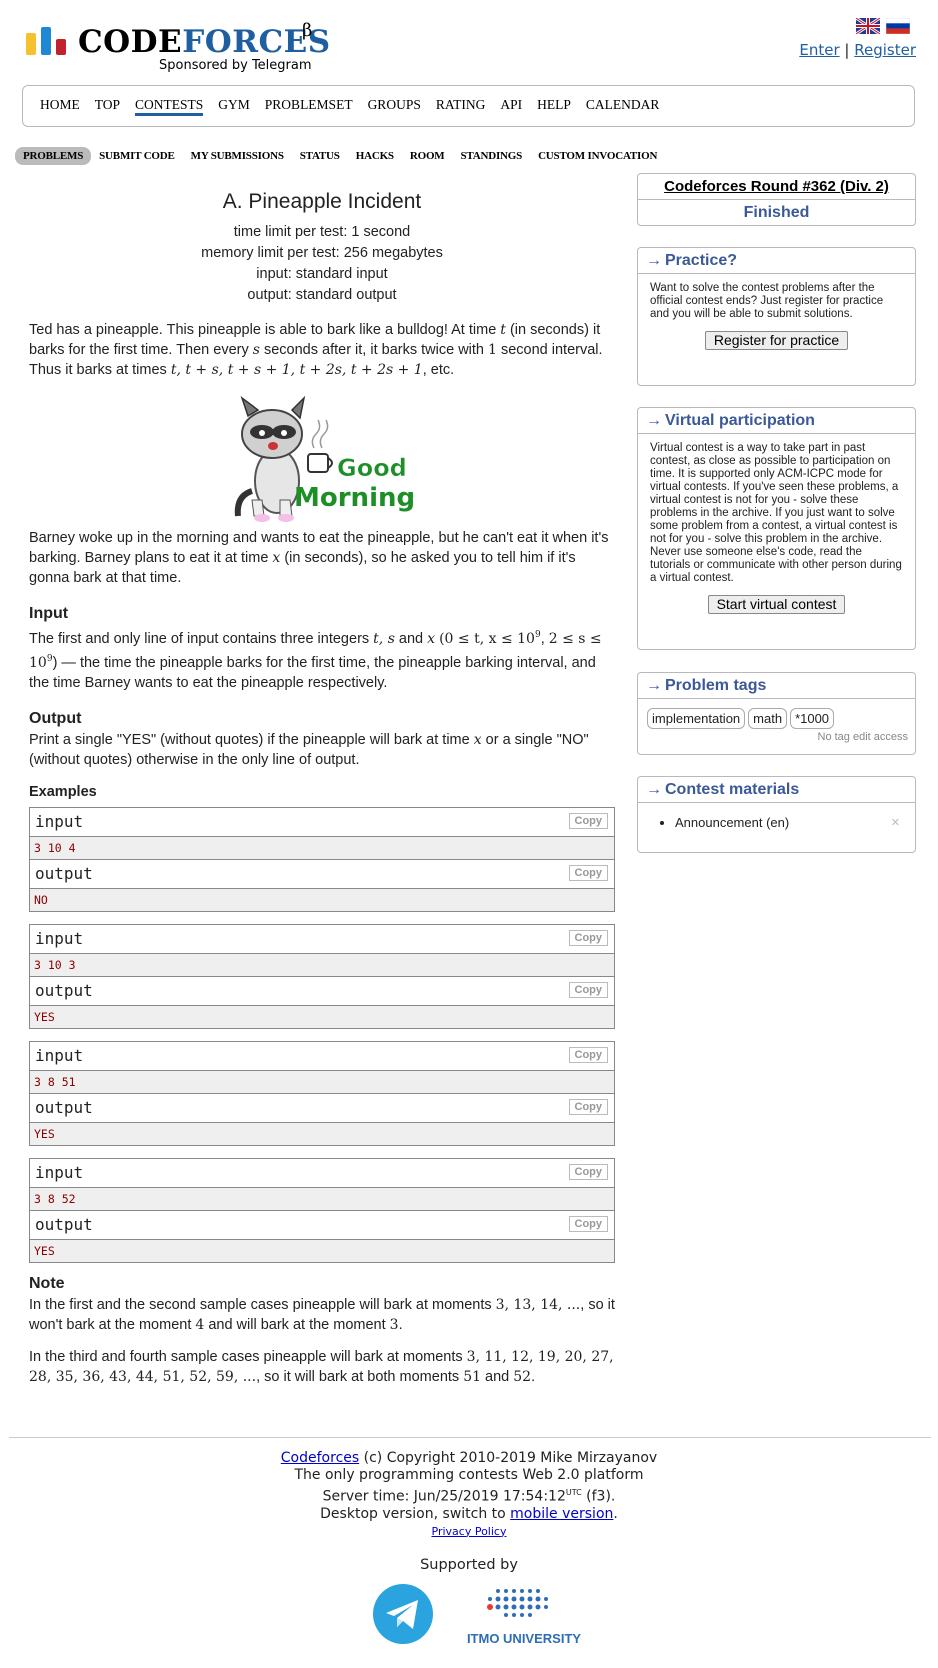  What do you see at coordinates (372, 468) in the screenshot?
I see `svg-text: Good` at bounding box center [372, 468].